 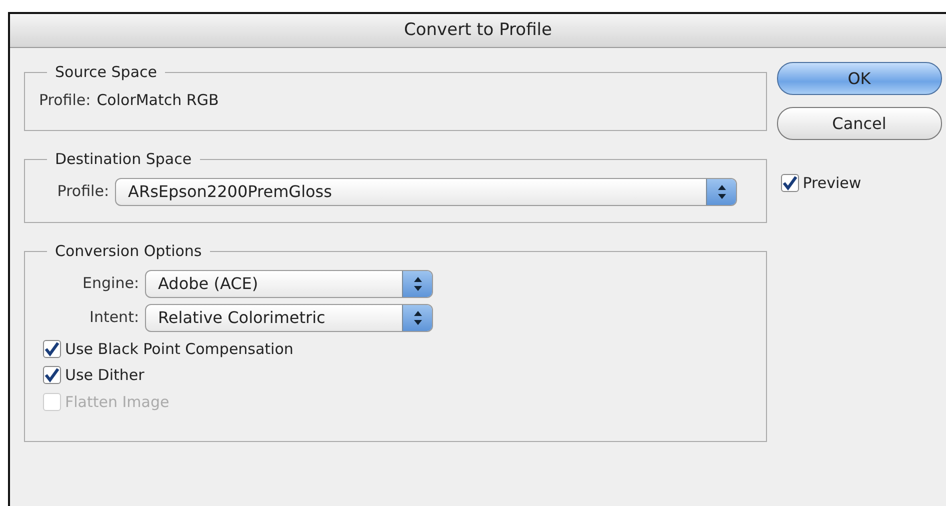 What do you see at coordinates (117, 402) in the screenshot?
I see `checkbox-label: Flatten Image` at bounding box center [117, 402].